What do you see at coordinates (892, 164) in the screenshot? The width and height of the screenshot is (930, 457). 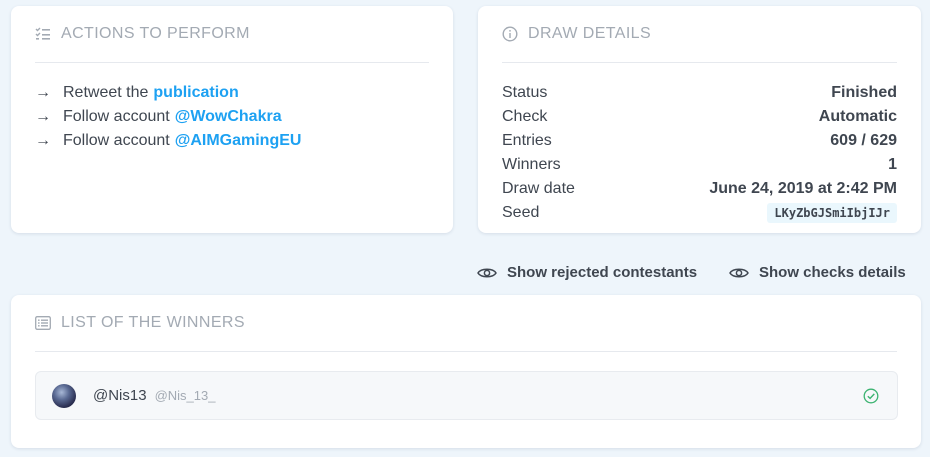 I see `detail-value: 1` at bounding box center [892, 164].